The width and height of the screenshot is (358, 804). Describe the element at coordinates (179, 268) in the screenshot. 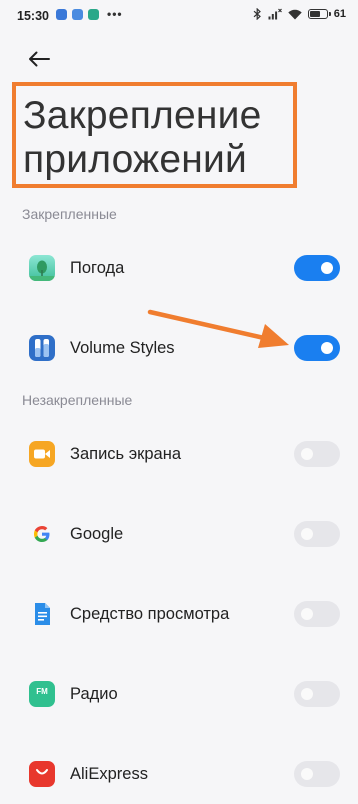

I see `app-row-pogoda: Погода` at that location.